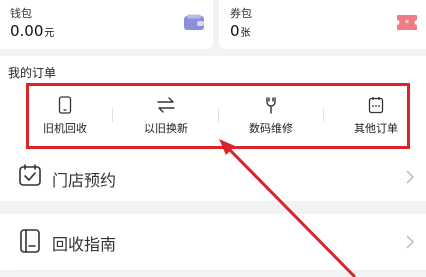  What do you see at coordinates (65, 116) in the screenshot?
I see `order-recycle-button: 旧机回收` at bounding box center [65, 116].